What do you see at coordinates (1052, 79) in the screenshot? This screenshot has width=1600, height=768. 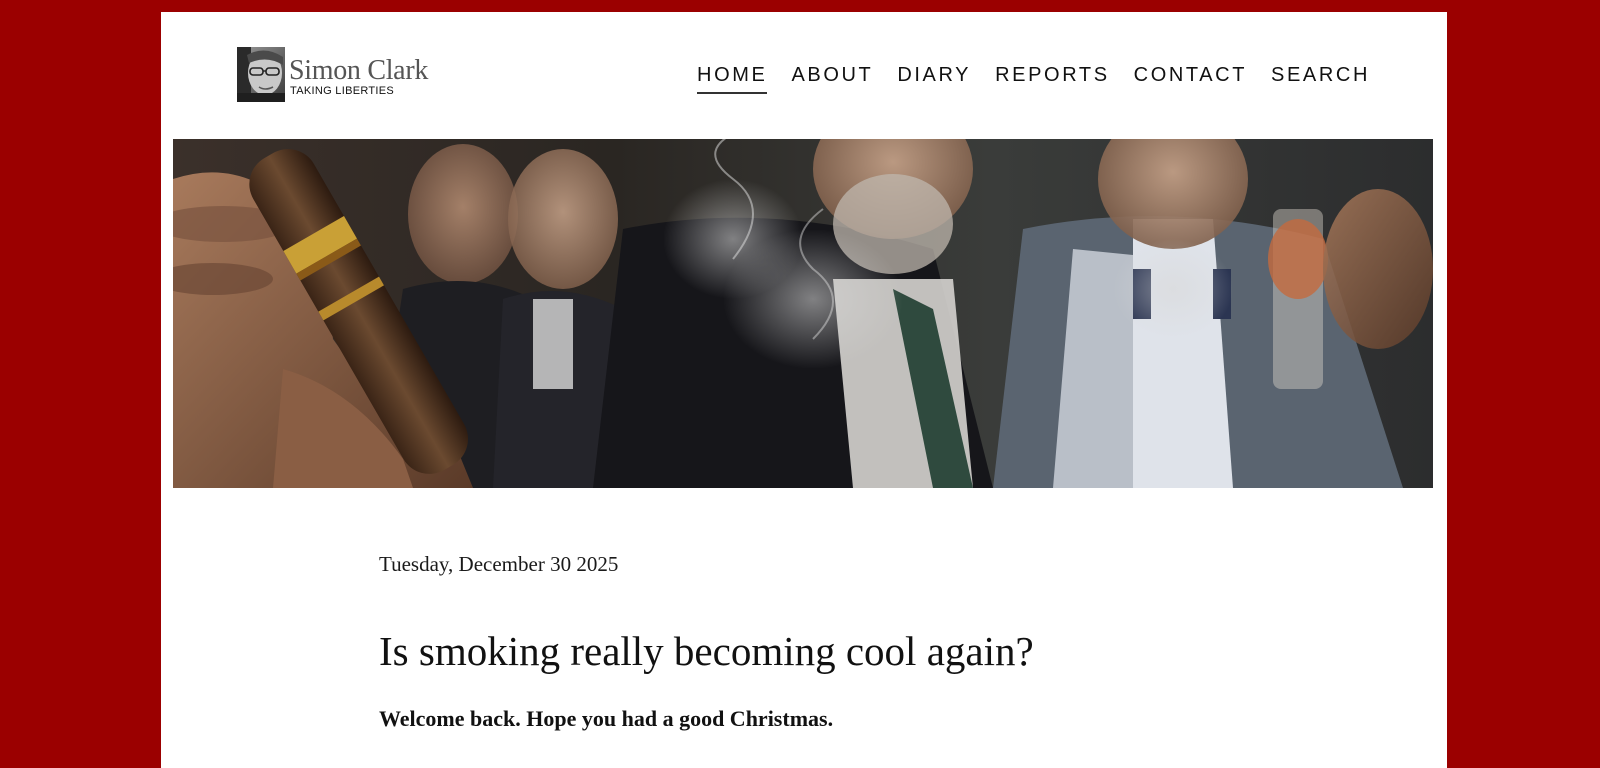 I see `nav-reports: REPORTS` at bounding box center [1052, 79].